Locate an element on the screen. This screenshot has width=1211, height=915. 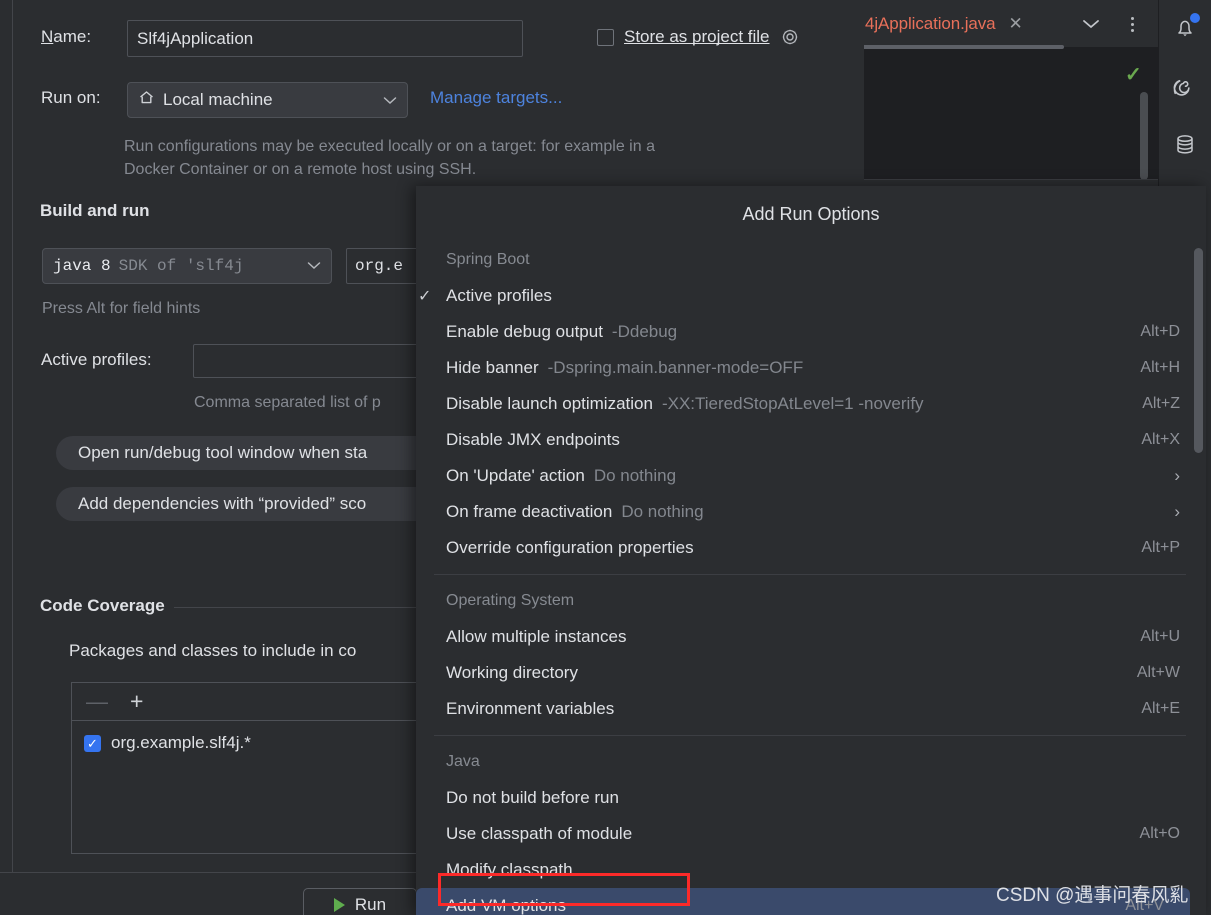
menu-item-label: Allow multiple instances is located at coordinates (536, 636).